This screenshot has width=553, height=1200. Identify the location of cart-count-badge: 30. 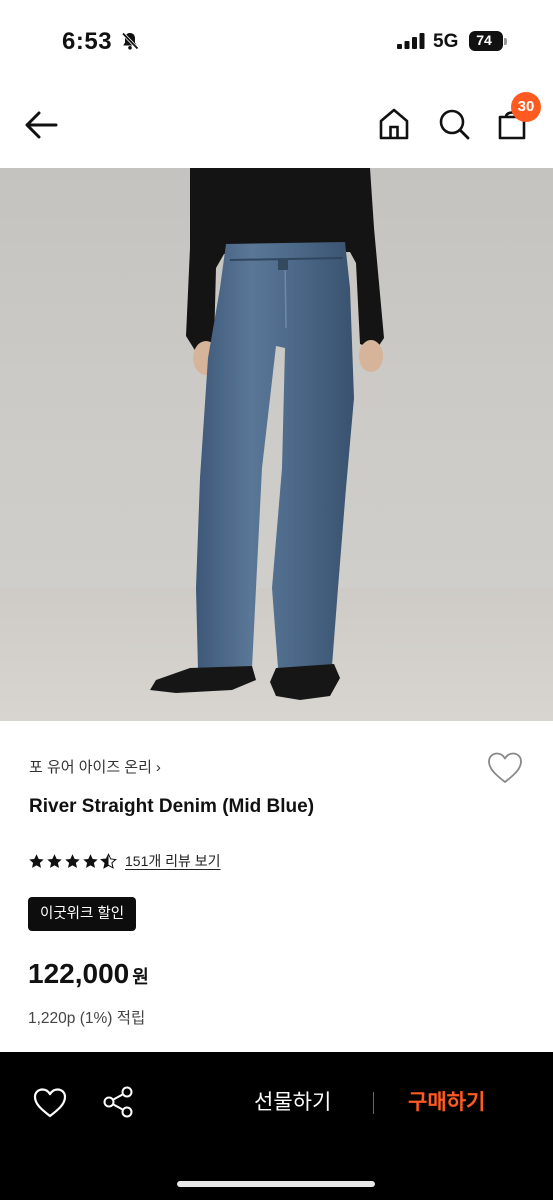
(526, 107).